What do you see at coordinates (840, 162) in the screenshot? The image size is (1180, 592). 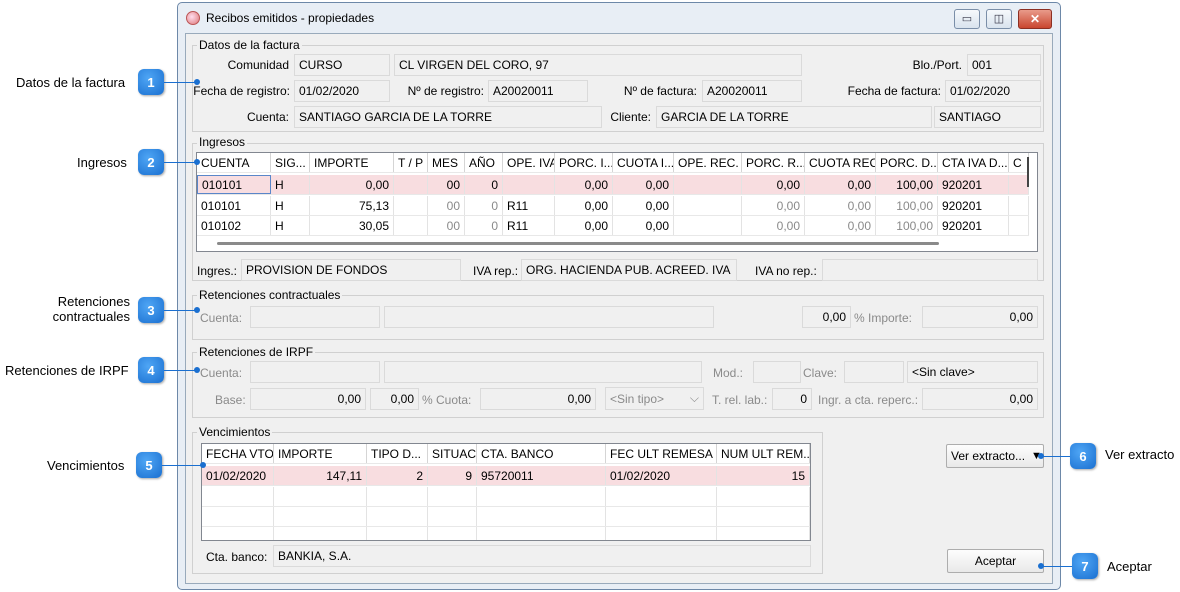 I see `column-header: CUOTA REC.` at bounding box center [840, 162].